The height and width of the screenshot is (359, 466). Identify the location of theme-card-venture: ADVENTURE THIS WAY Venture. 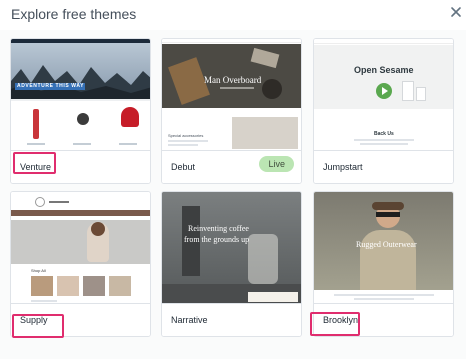
(80, 111).